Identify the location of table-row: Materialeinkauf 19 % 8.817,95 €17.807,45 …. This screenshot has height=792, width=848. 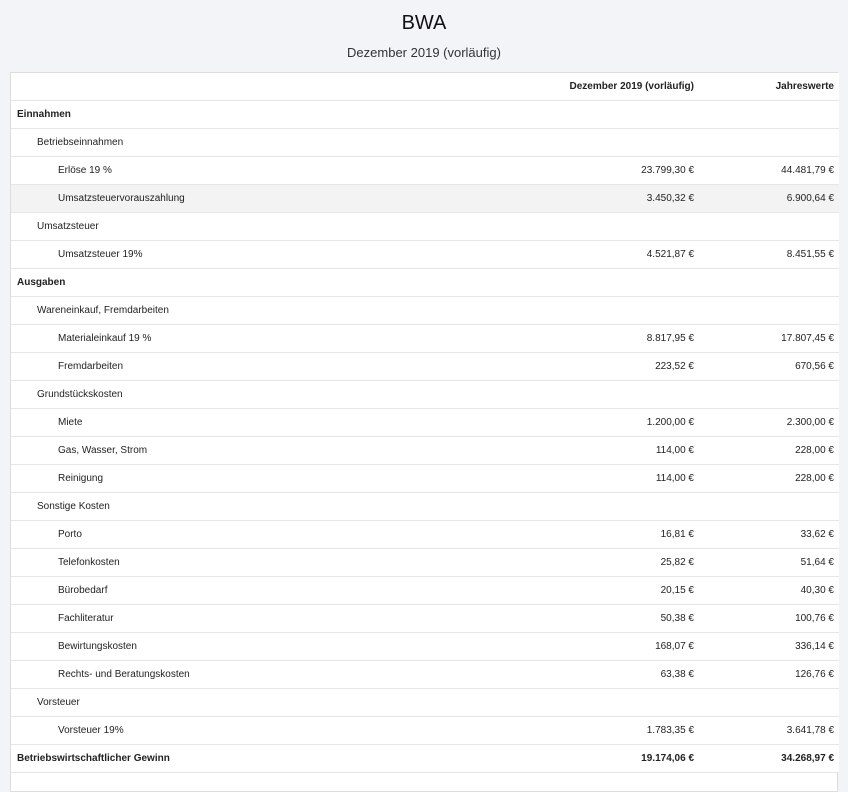
(425, 338).